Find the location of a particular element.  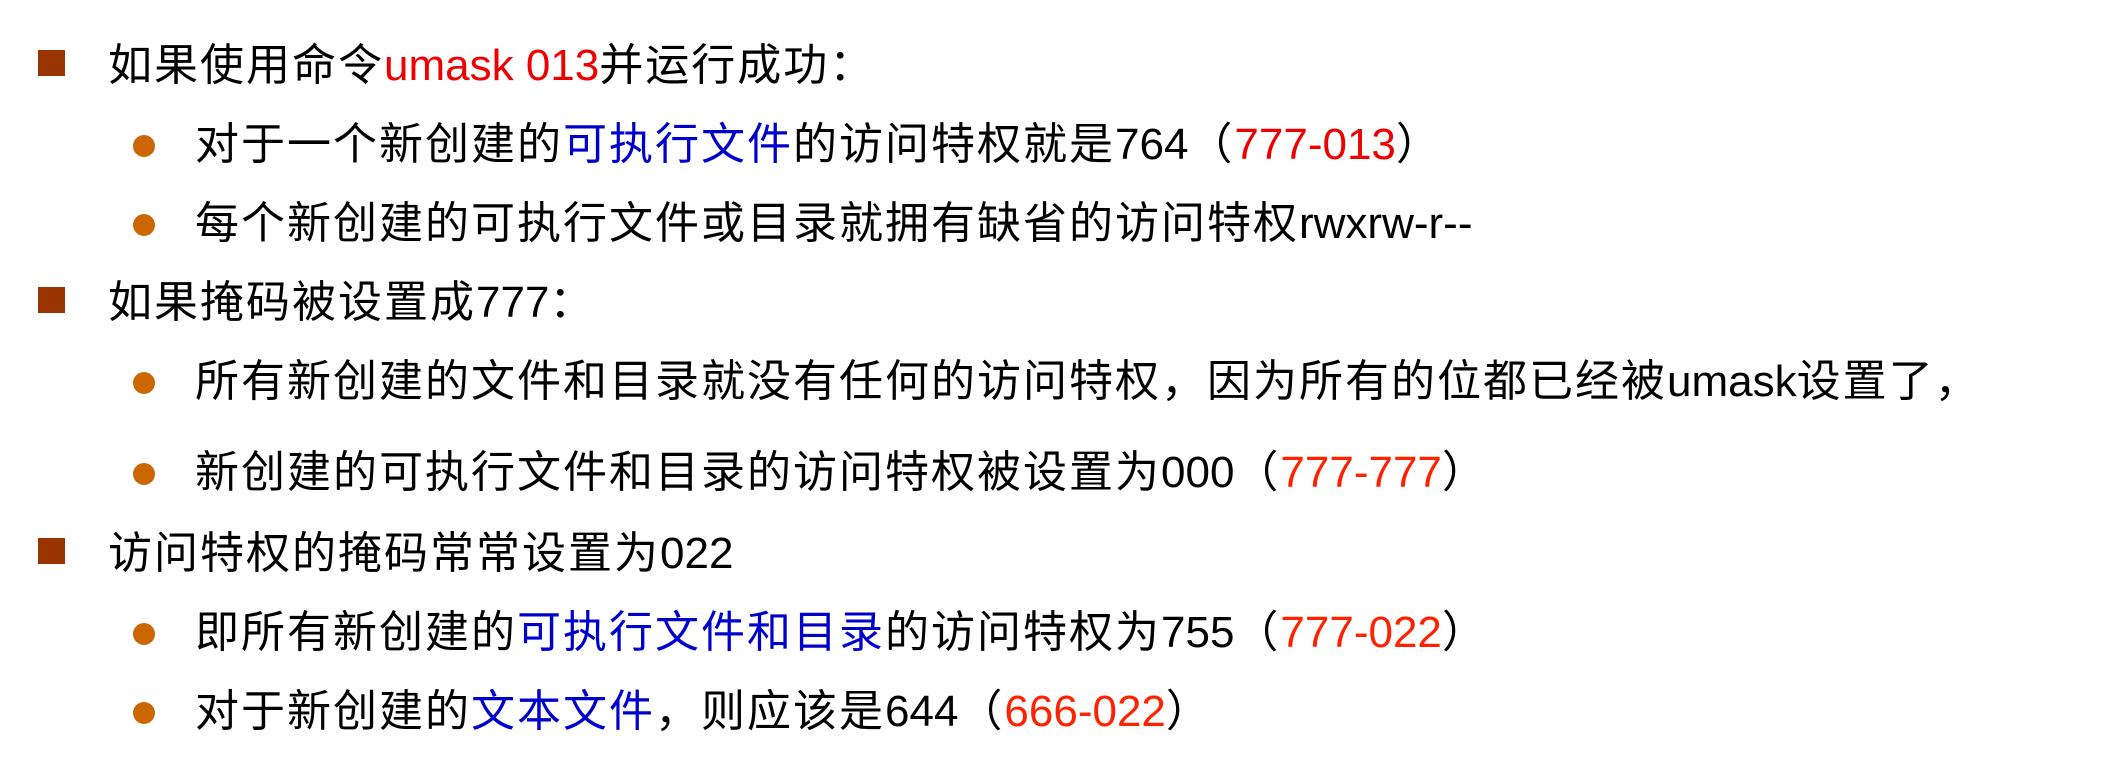

bullet-text: 即所有新创建的可执行文件和目录的访问特权为755（777-022） is located at coordinates (841, 633).